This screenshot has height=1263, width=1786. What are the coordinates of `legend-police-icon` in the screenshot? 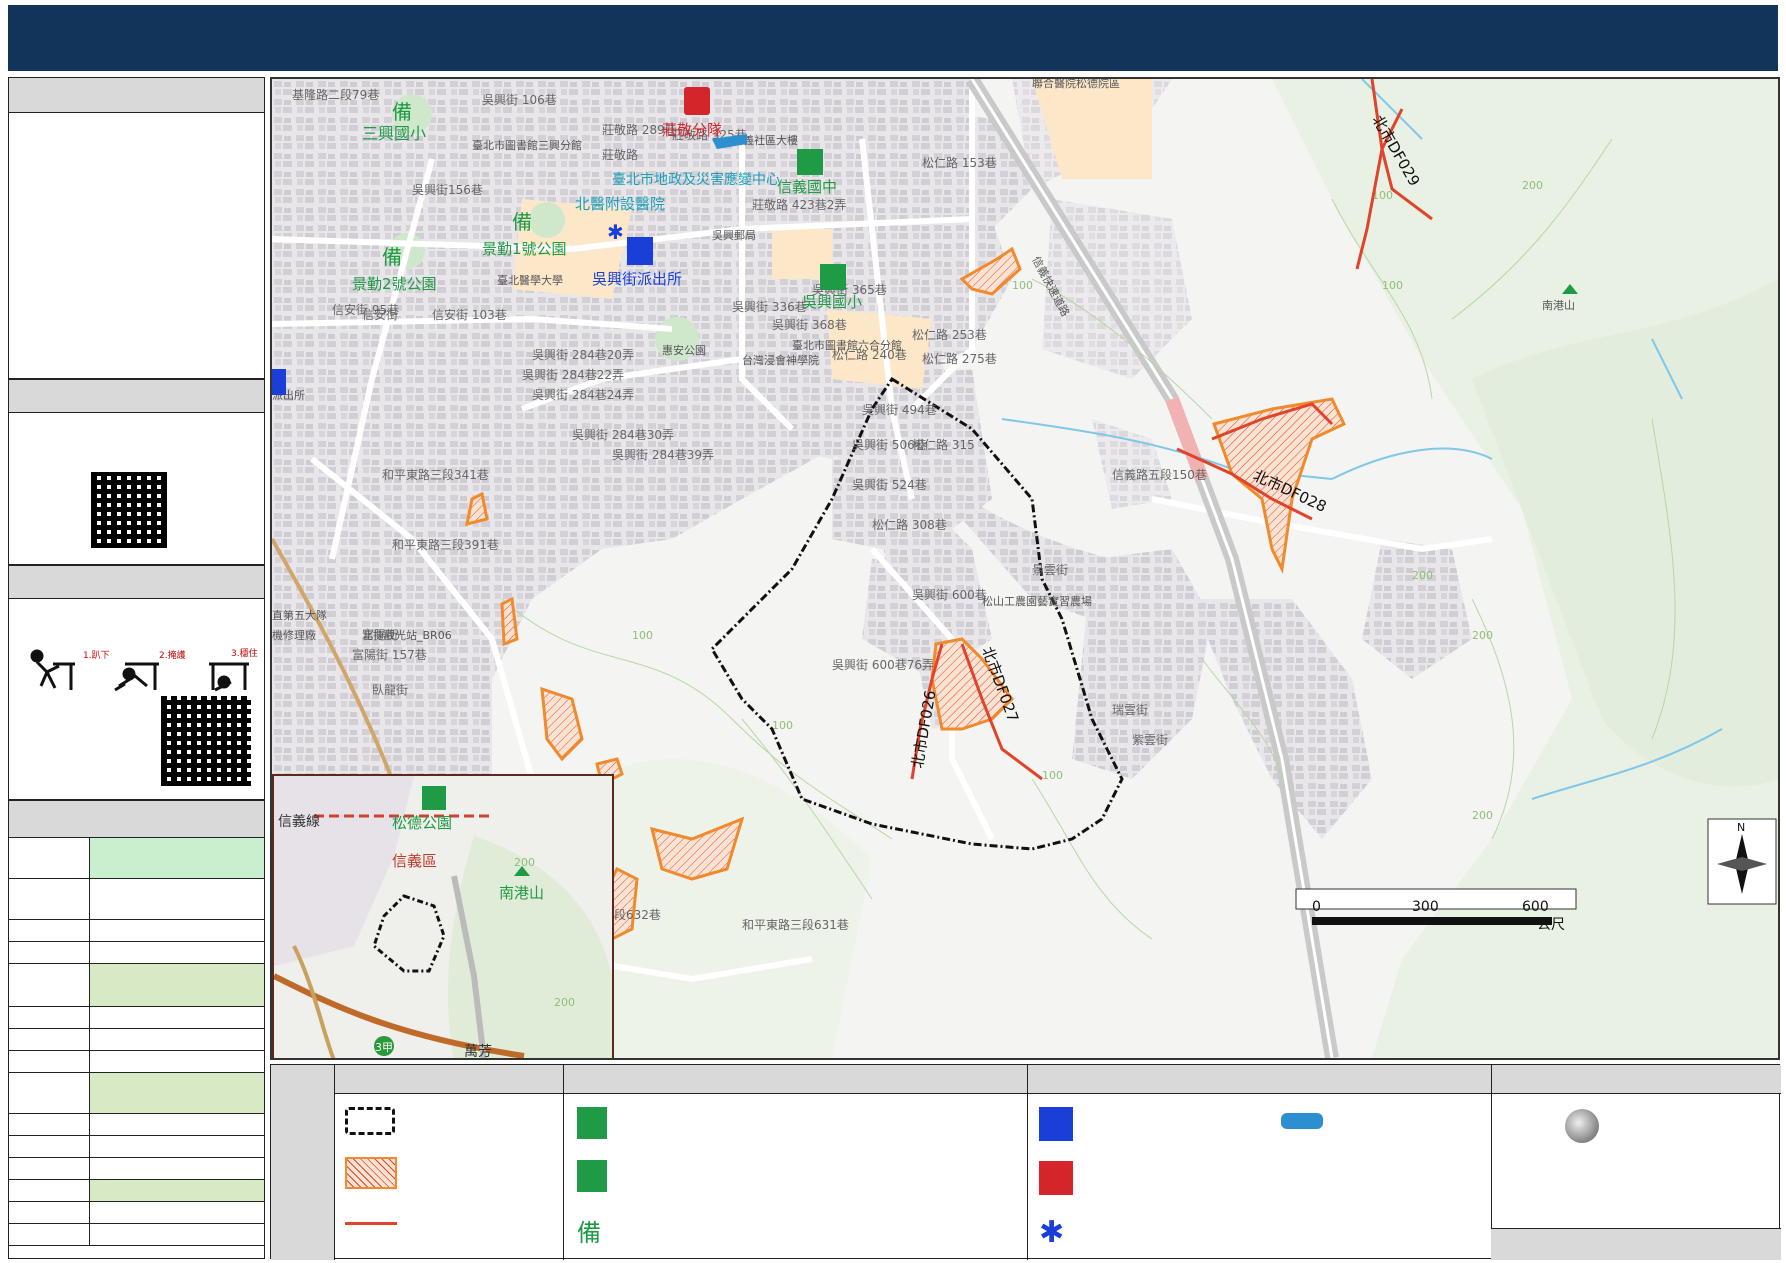 It's located at (1056, 1124).